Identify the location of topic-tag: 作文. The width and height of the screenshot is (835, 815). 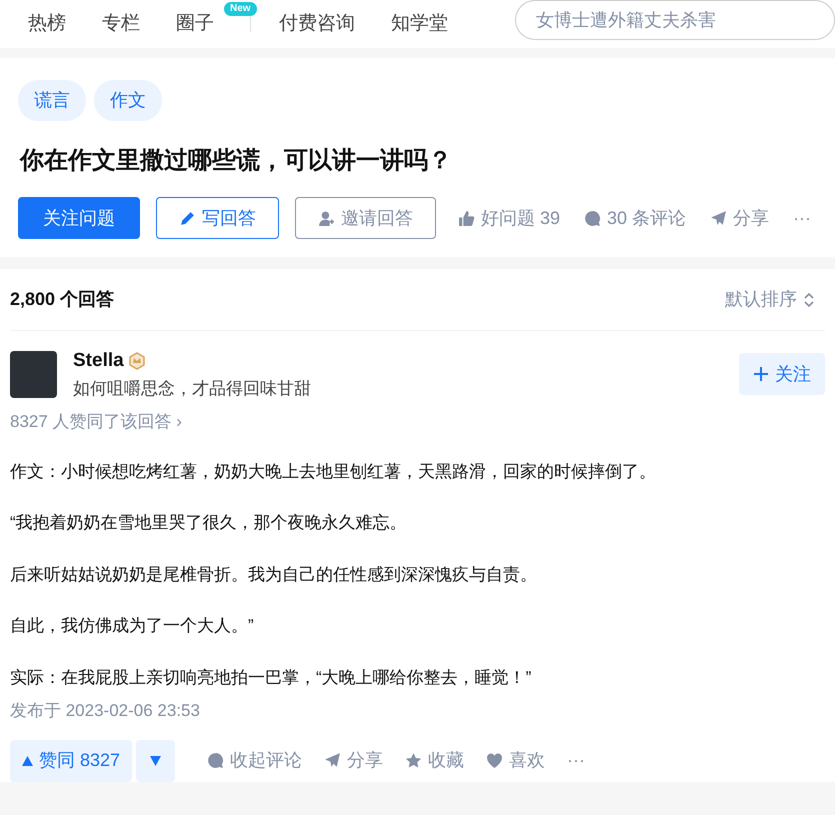
(128, 100).